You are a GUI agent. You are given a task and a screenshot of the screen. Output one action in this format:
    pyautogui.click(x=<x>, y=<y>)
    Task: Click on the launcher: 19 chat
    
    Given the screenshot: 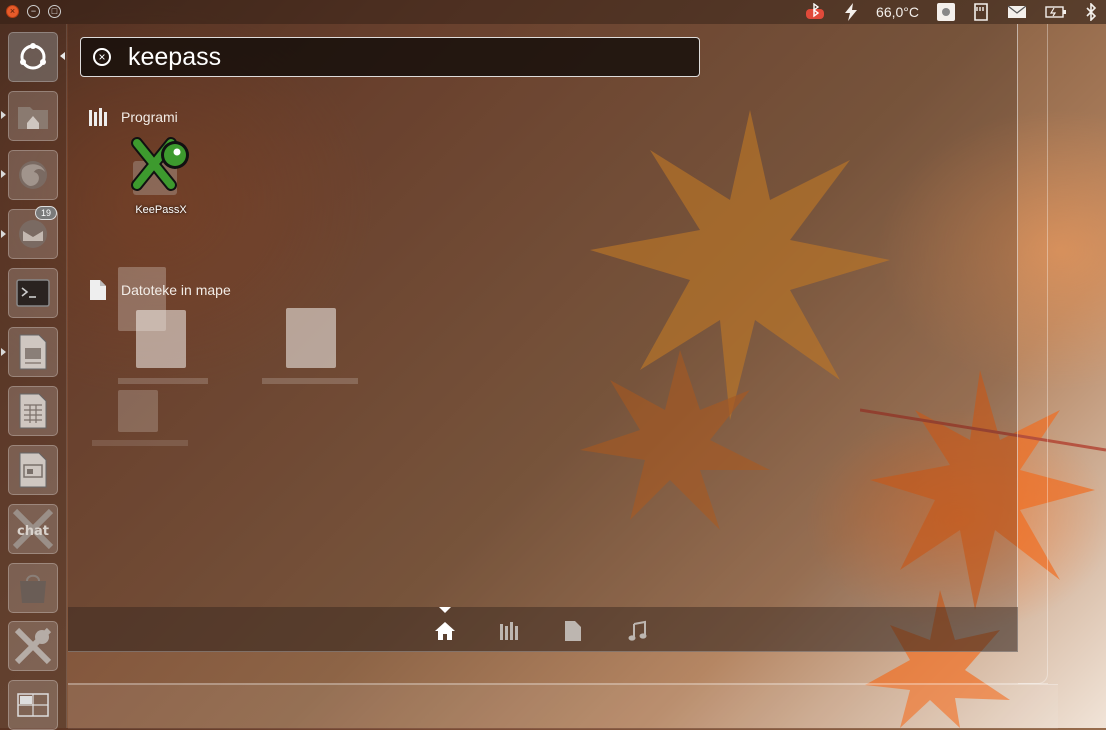 What is the action you would take?
    pyautogui.click(x=33, y=377)
    